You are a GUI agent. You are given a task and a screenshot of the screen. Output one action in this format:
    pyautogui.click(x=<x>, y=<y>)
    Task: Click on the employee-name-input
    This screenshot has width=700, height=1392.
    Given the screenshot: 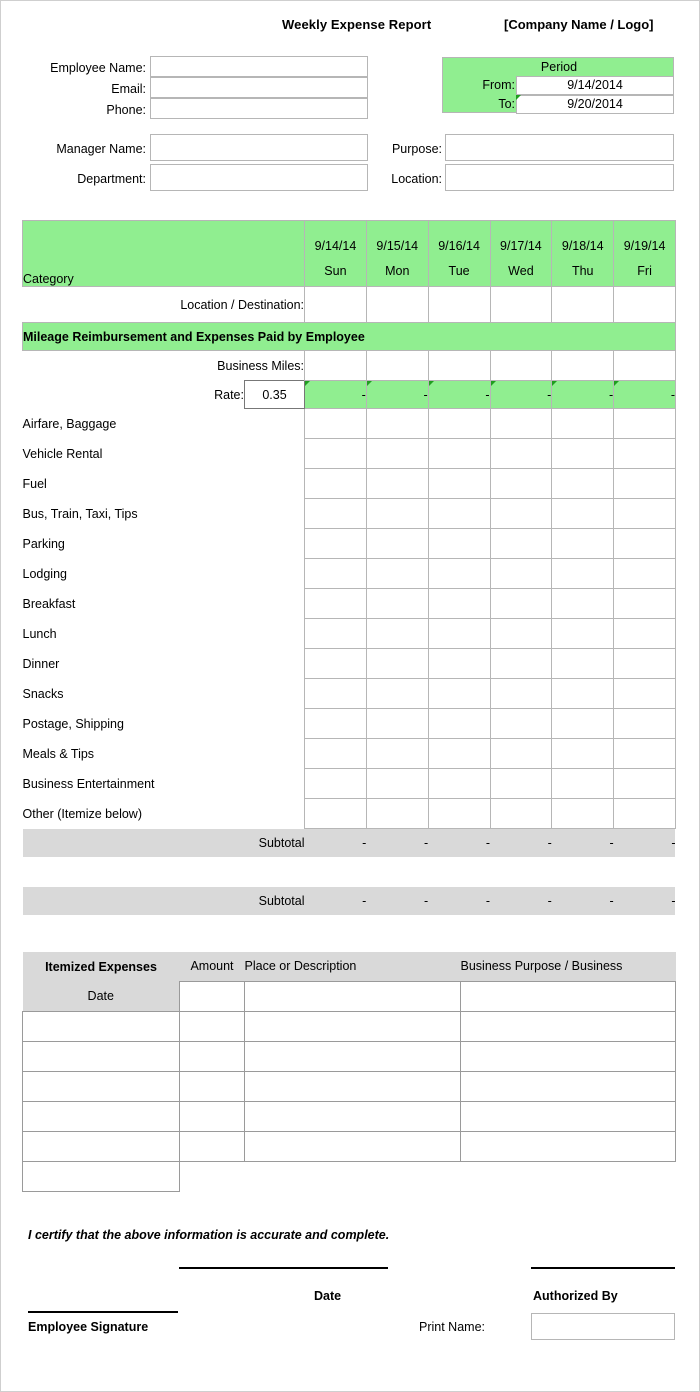 What is the action you would take?
    pyautogui.click(x=259, y=66)
    